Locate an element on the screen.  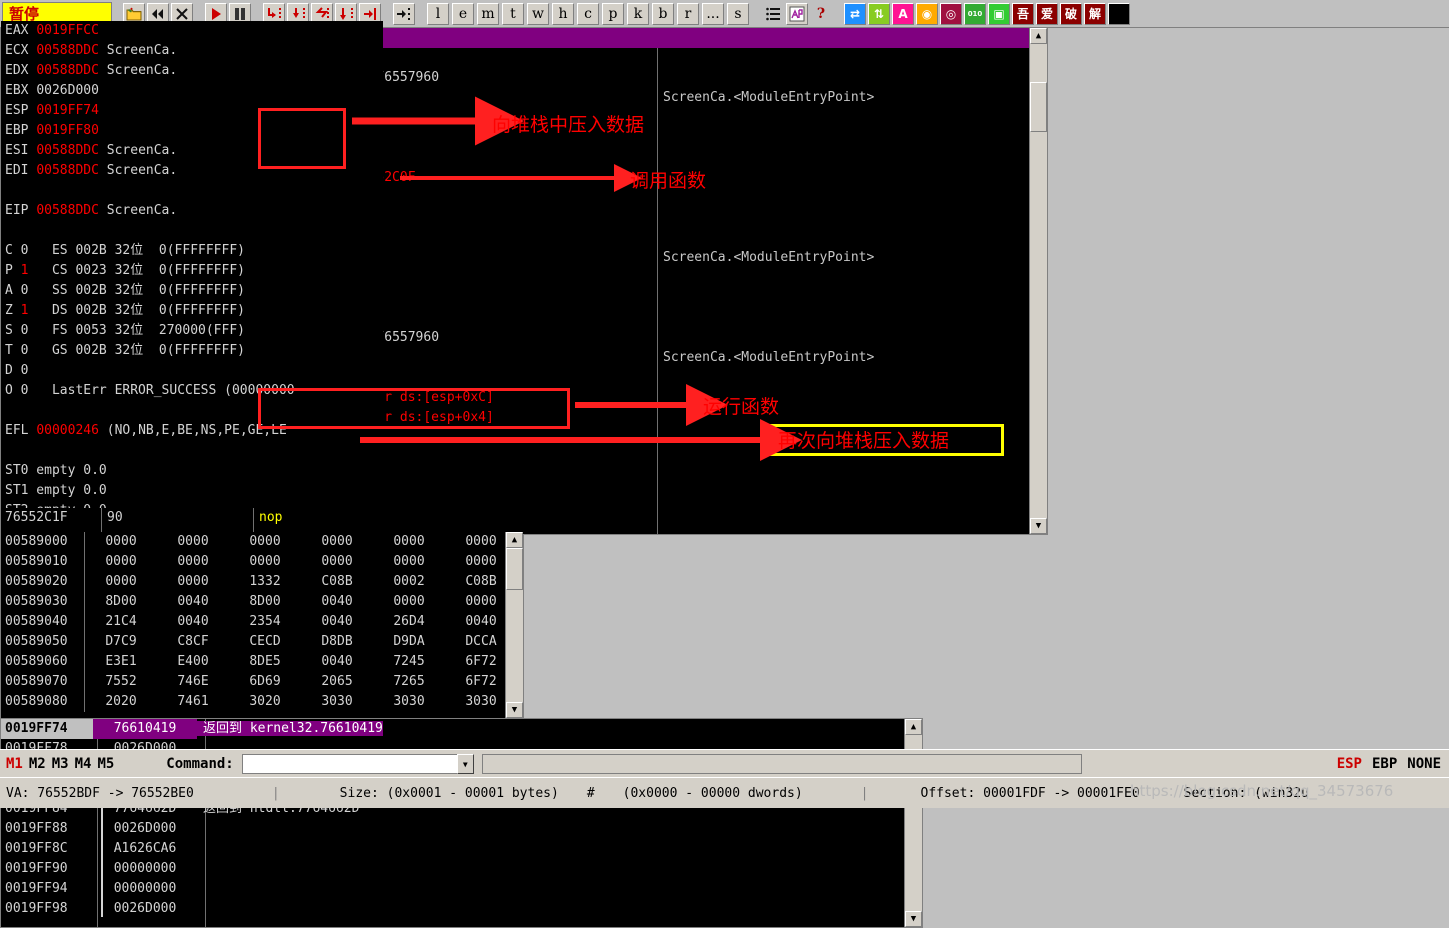
stack-scroll-down-button: ▼ is located at coordinates (913, 919).